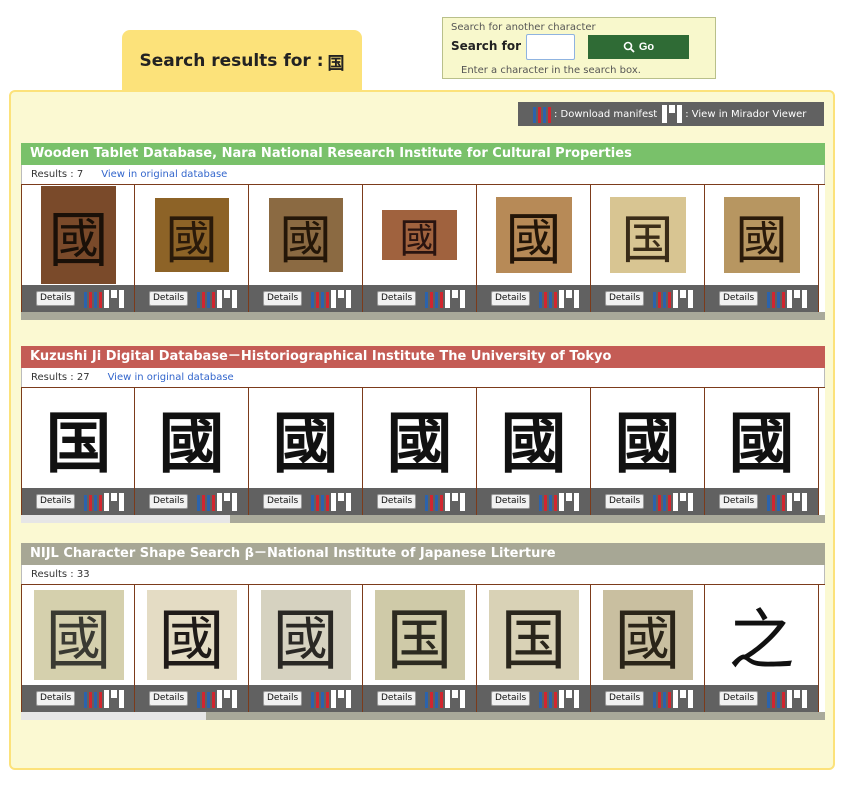  I want to click on download-manifest-link: : Download manifest, so click(605, 114).